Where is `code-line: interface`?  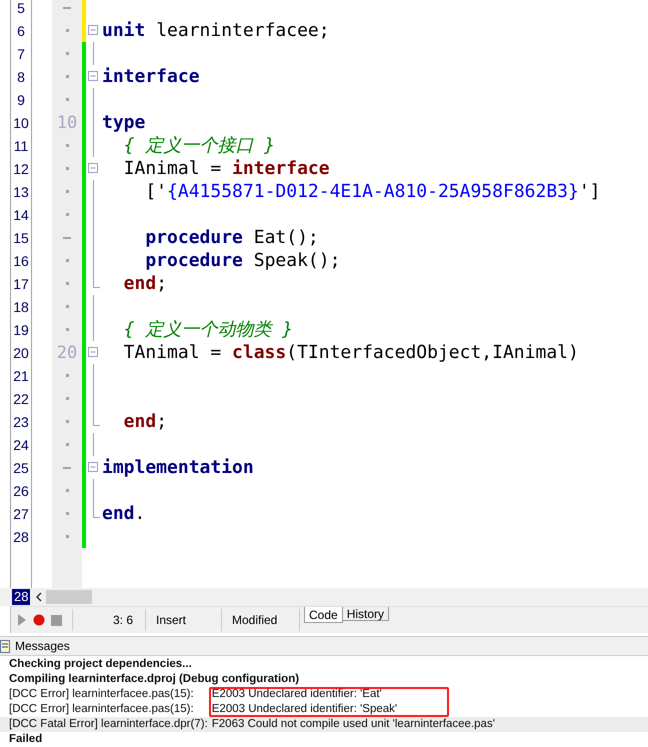 code-line: interface is located at coordinates (151, 76).